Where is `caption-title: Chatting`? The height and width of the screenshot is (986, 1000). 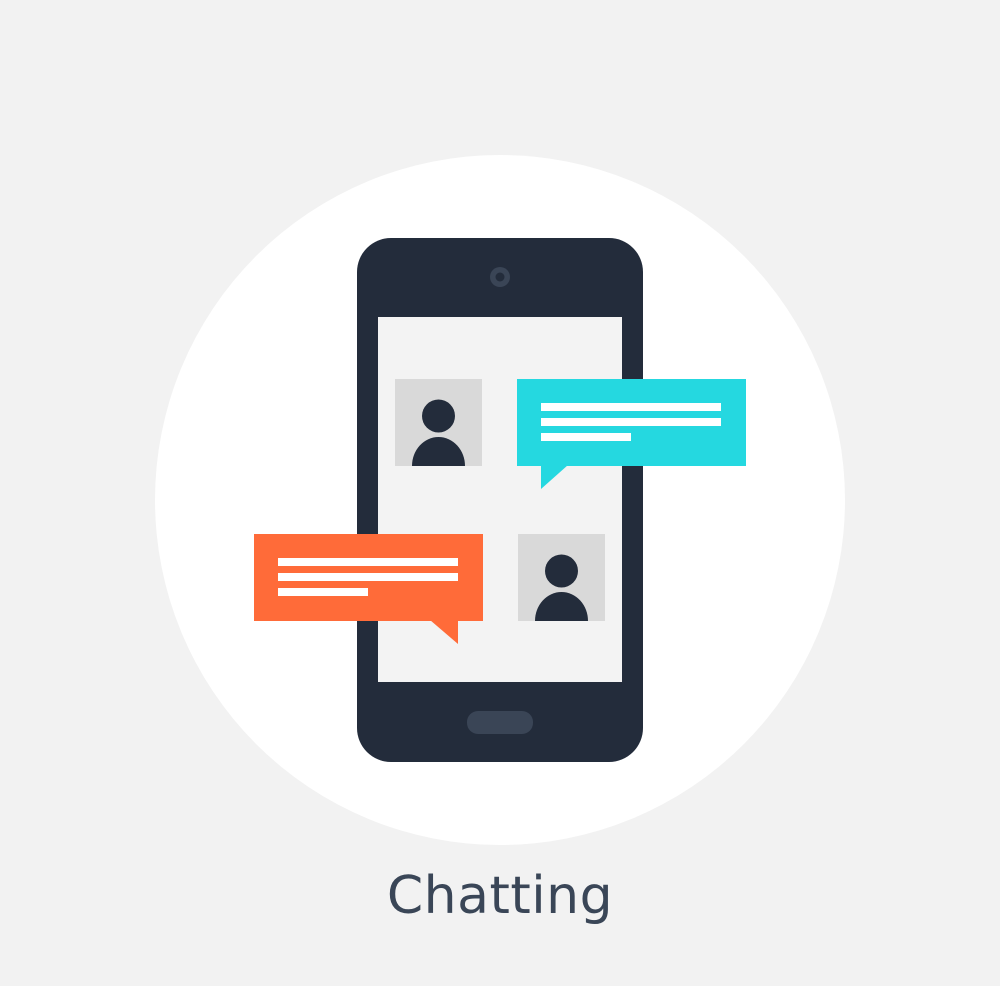 caption-title: Chatting is located at coordinates (500, 896).